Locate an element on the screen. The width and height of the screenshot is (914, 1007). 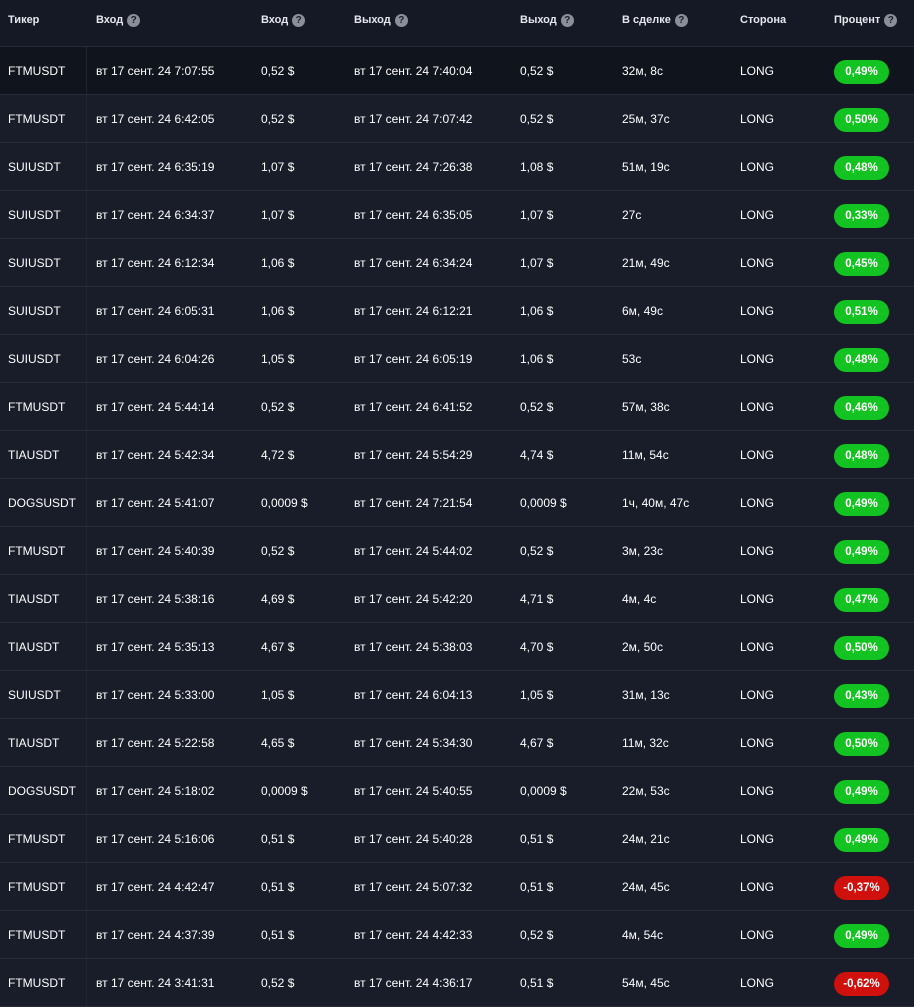
duration-cell: 1ч, 40м, 47с is located at coordinates (656, 502).